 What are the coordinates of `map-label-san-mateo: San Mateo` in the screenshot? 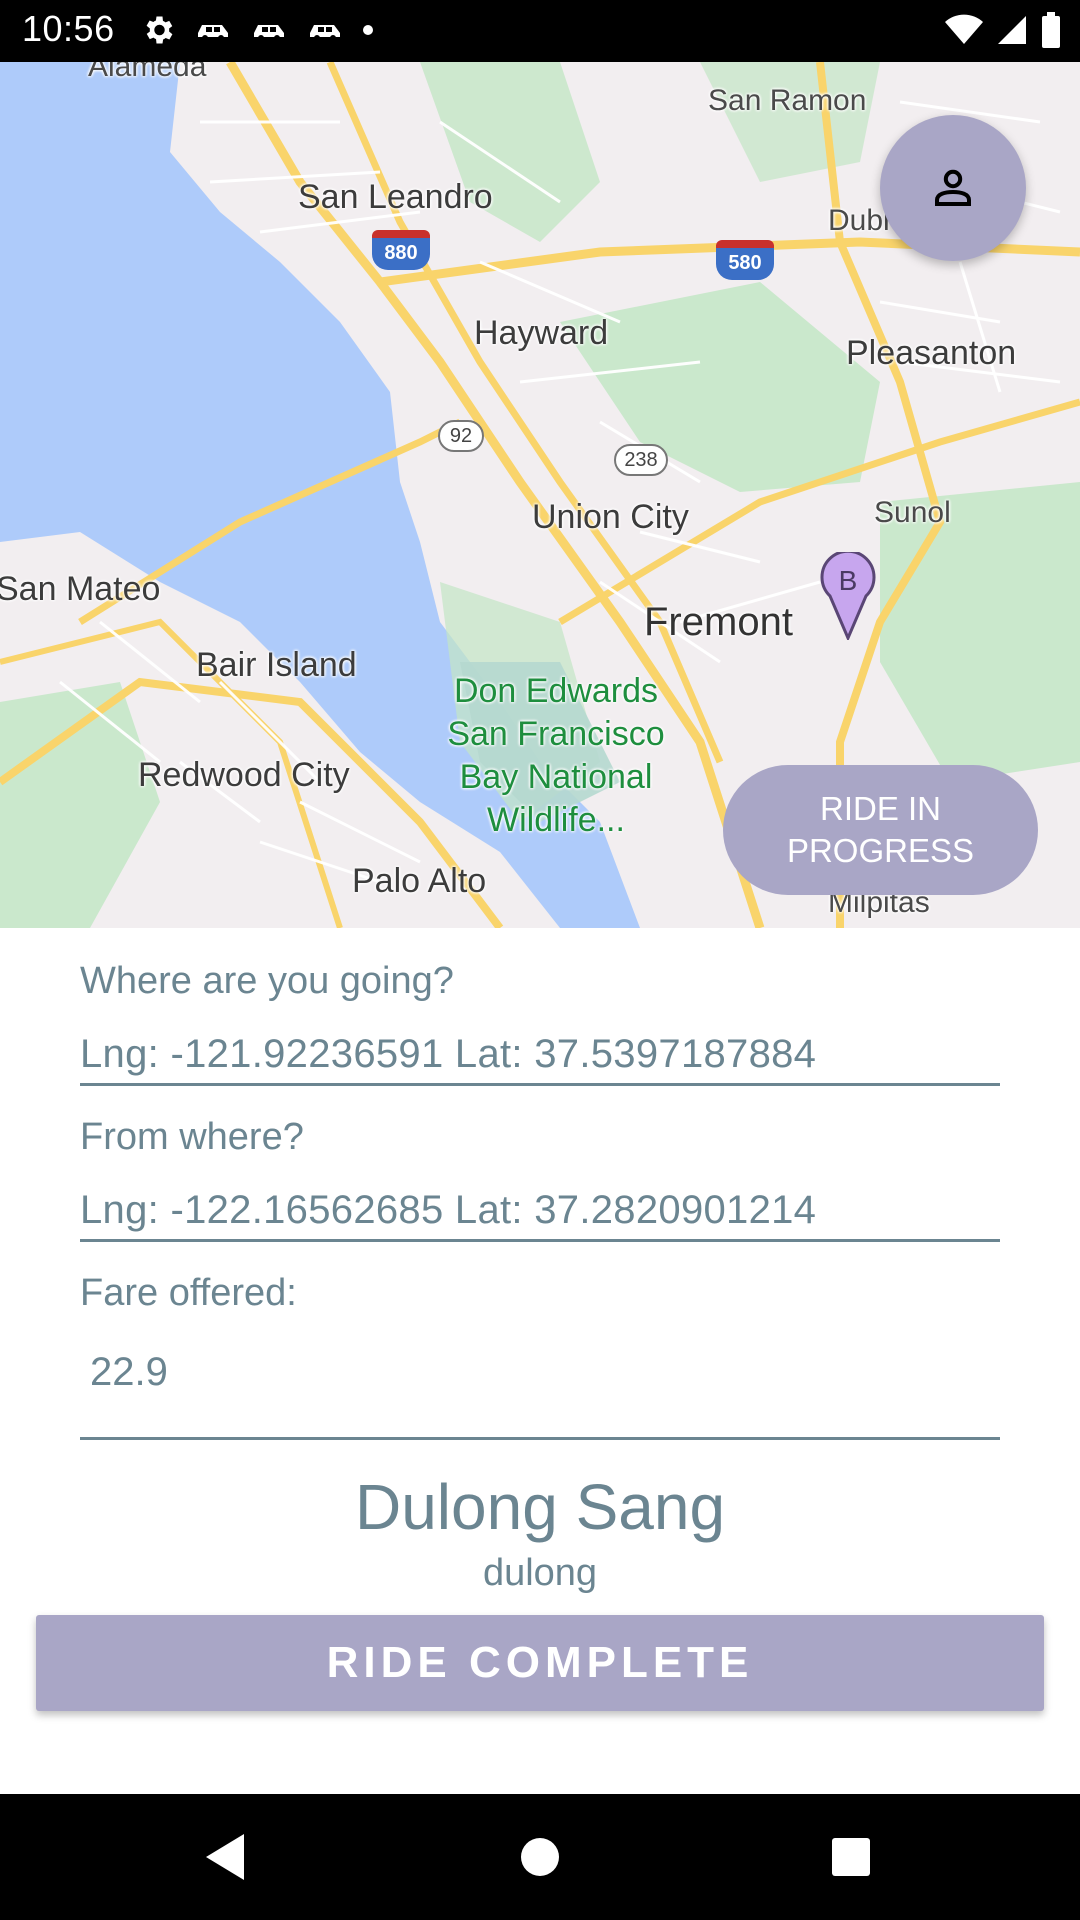 It's located at (80, 589).